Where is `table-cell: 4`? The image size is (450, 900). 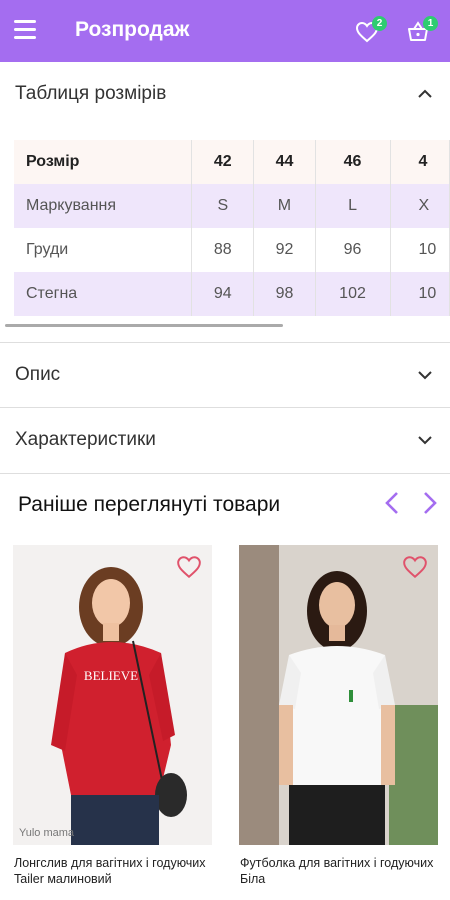 table-cell: 4 is located at coordinates (420, 162).